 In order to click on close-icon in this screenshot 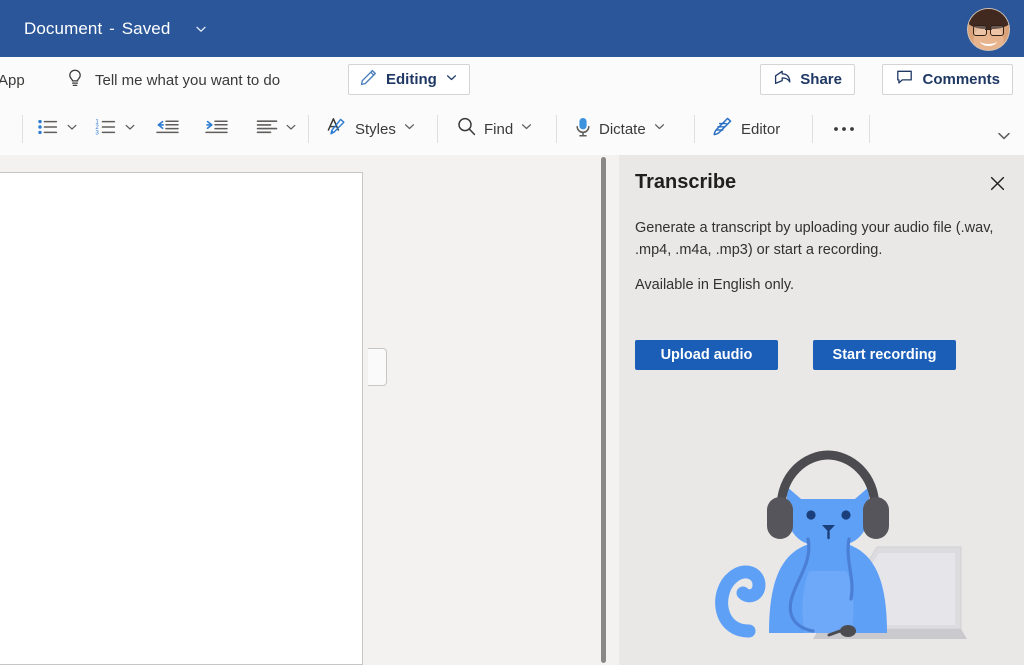, I will do `click(997, 183)`.